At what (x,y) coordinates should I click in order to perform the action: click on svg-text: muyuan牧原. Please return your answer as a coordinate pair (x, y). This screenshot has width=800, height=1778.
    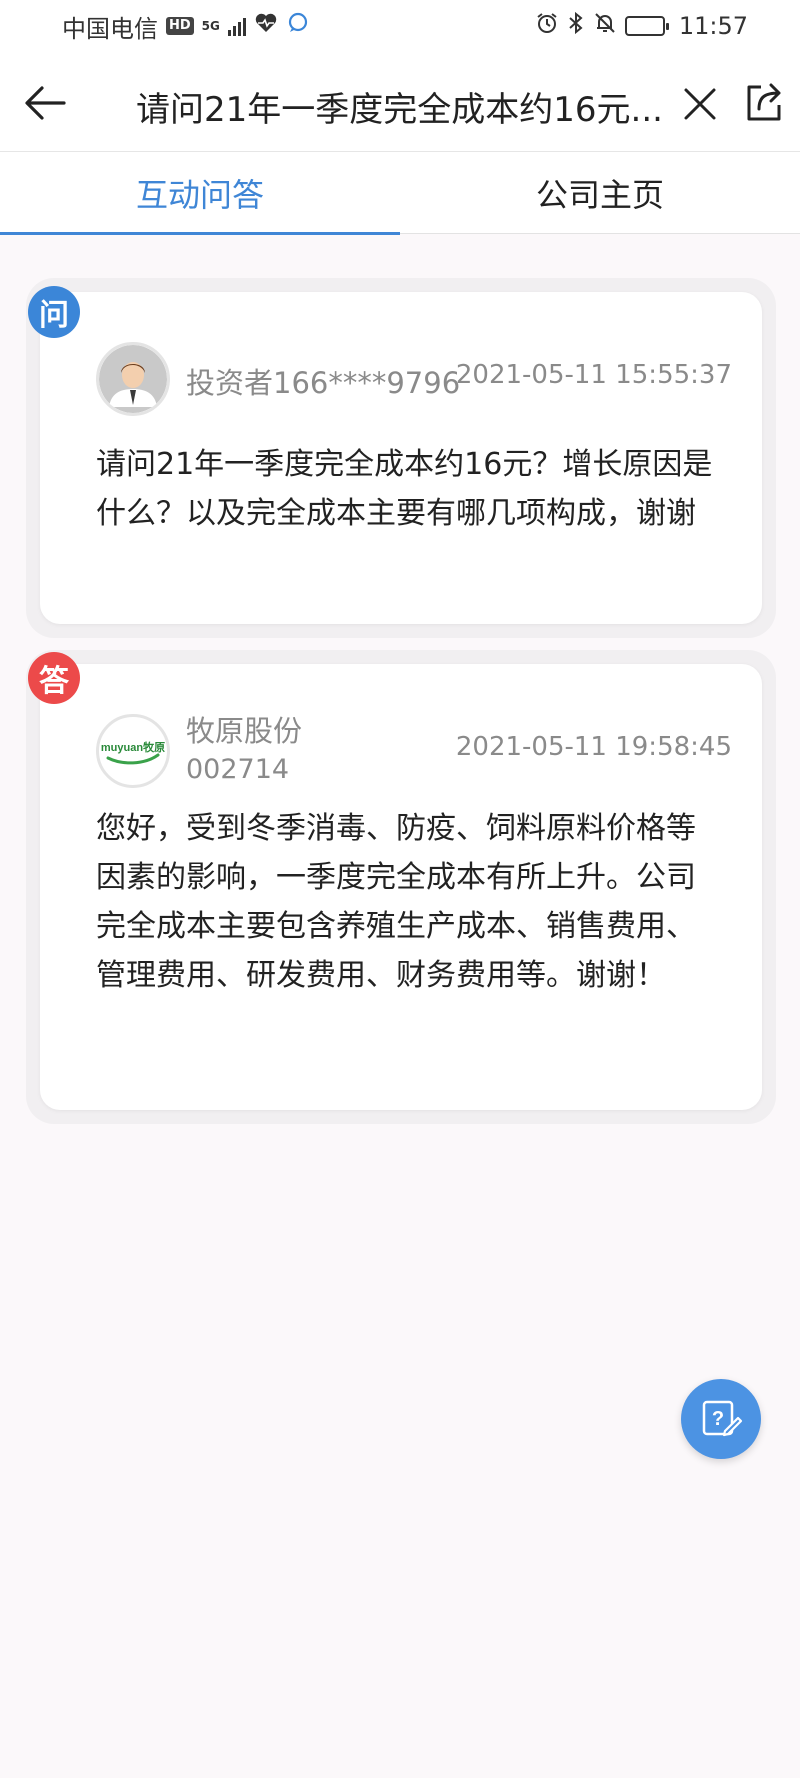
    Looking at the image, I should click on (133, 747).